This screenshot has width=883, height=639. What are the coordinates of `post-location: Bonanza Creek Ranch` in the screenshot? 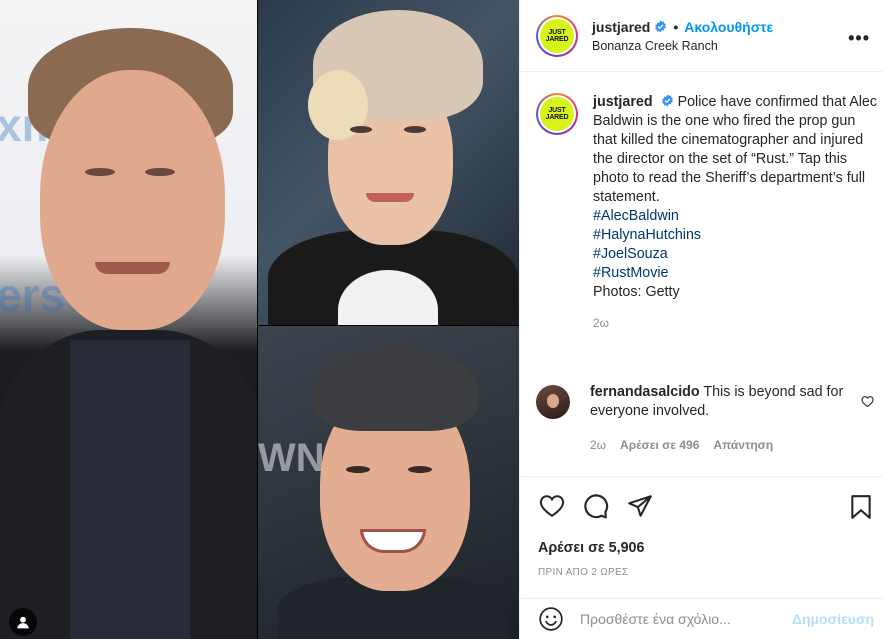 It's located at (682, 46).